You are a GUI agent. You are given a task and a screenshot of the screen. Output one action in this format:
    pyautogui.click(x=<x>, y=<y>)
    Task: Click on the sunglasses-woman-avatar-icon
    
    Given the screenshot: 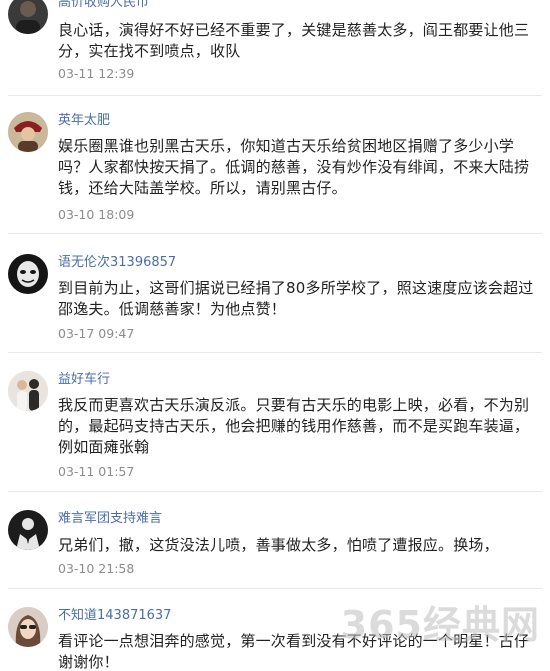 What is the action you would take?
    pyautogui.click(x=28, y=627)
    